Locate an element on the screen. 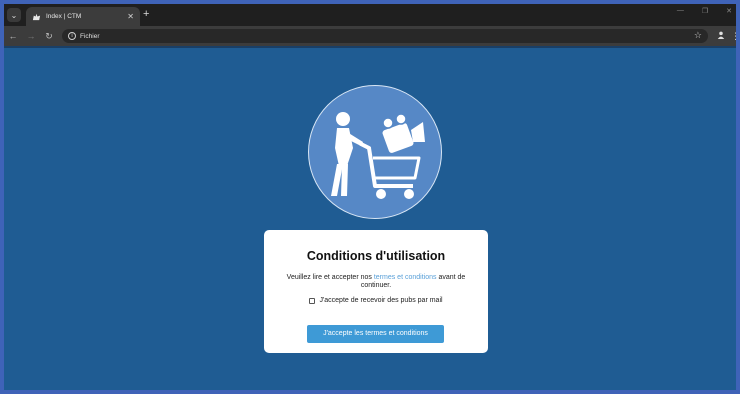 The width and height of the screenshot is (740, 394). newsletter-checkbox-row: J'accepte de recevoir des pubs par mail is located at coordinates (376, 300).